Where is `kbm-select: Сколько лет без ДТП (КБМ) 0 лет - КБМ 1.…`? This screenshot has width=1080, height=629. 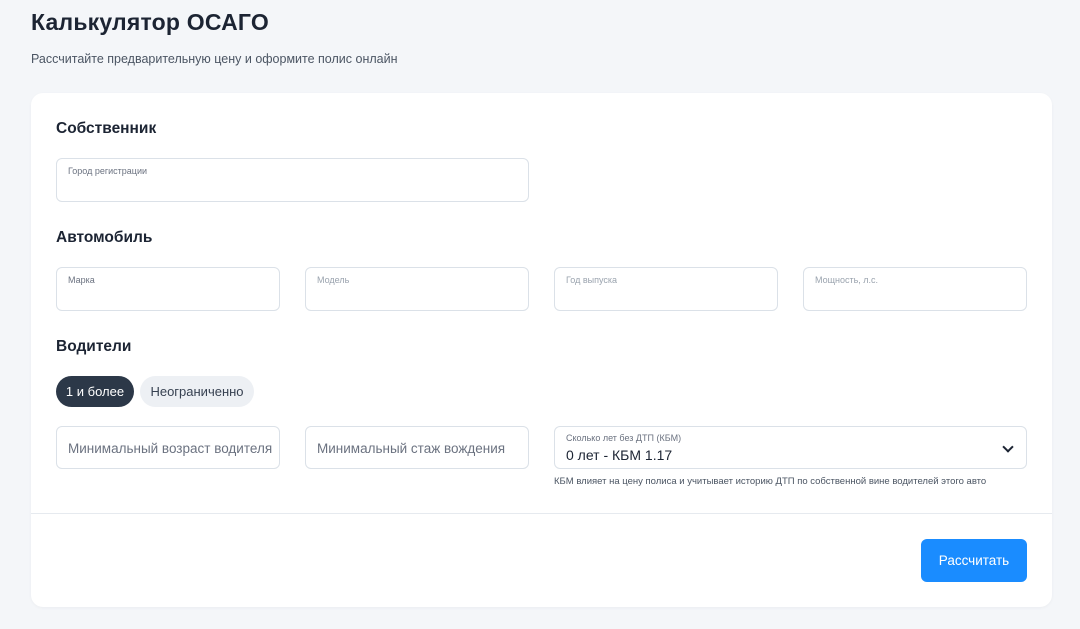 kbm-select: Сколько лет без ДТП (КБМ) 0 лет - КБМ 1.… is located at coordinates (790, 447).